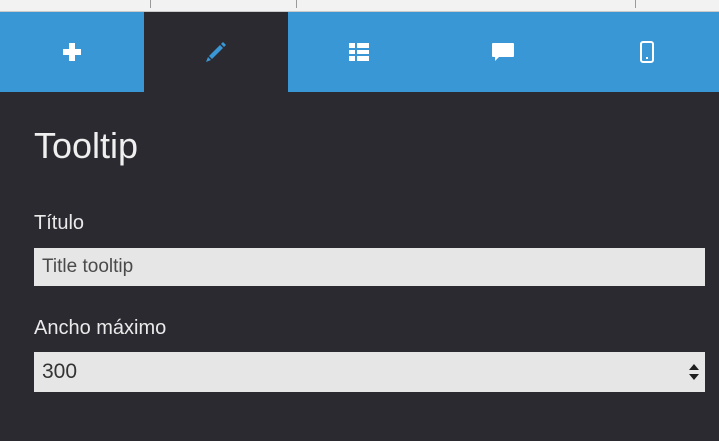 The height and width of the screenshot is (441, 719). I want to click on tab-list, so click(360, 52).